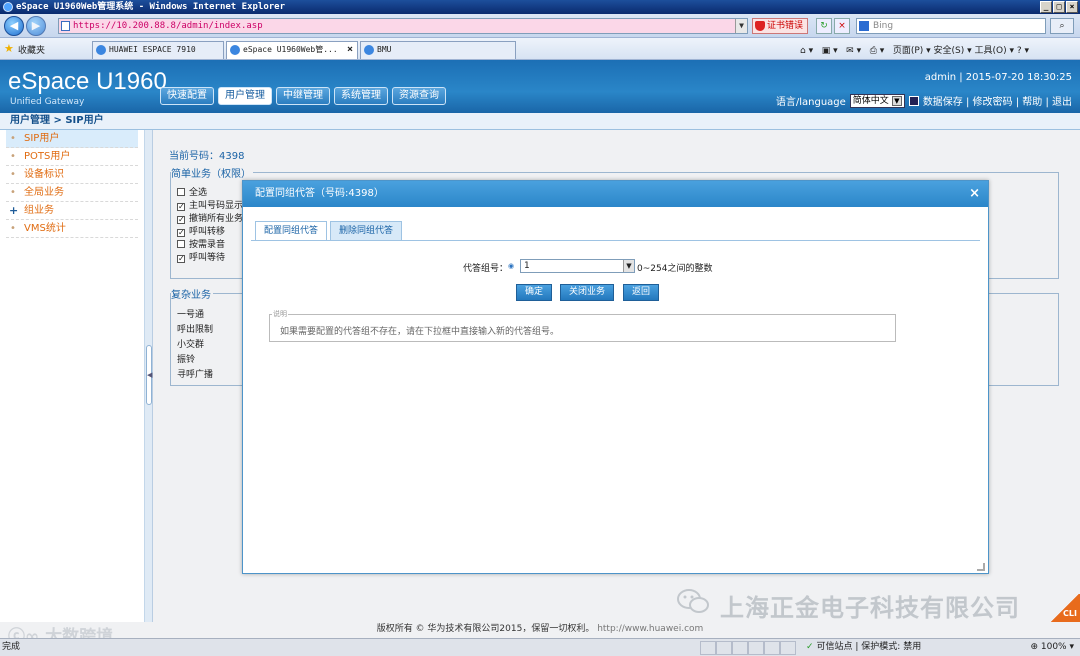 The width and height of the screenshot is (1080, 656). Describe the element at coordinates (628, 266) in the screenshot. I see `chevron-down-icon: ▼` at that location.